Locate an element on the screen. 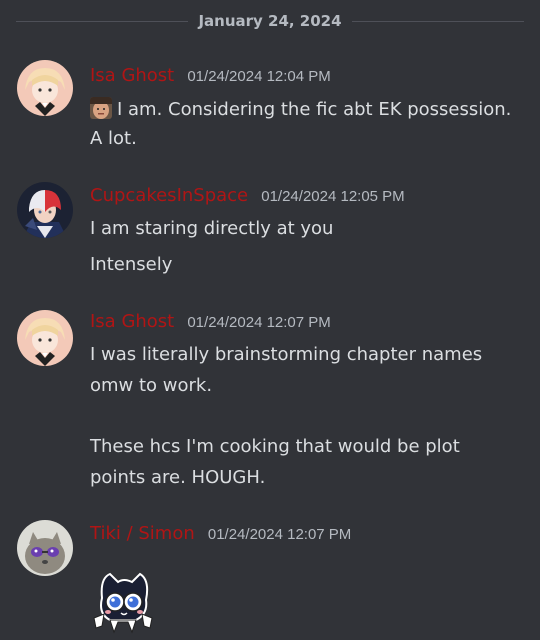 The height and width of the screenshot is (640, 540). face-emoji-icon is located at coordinates (101, 108).